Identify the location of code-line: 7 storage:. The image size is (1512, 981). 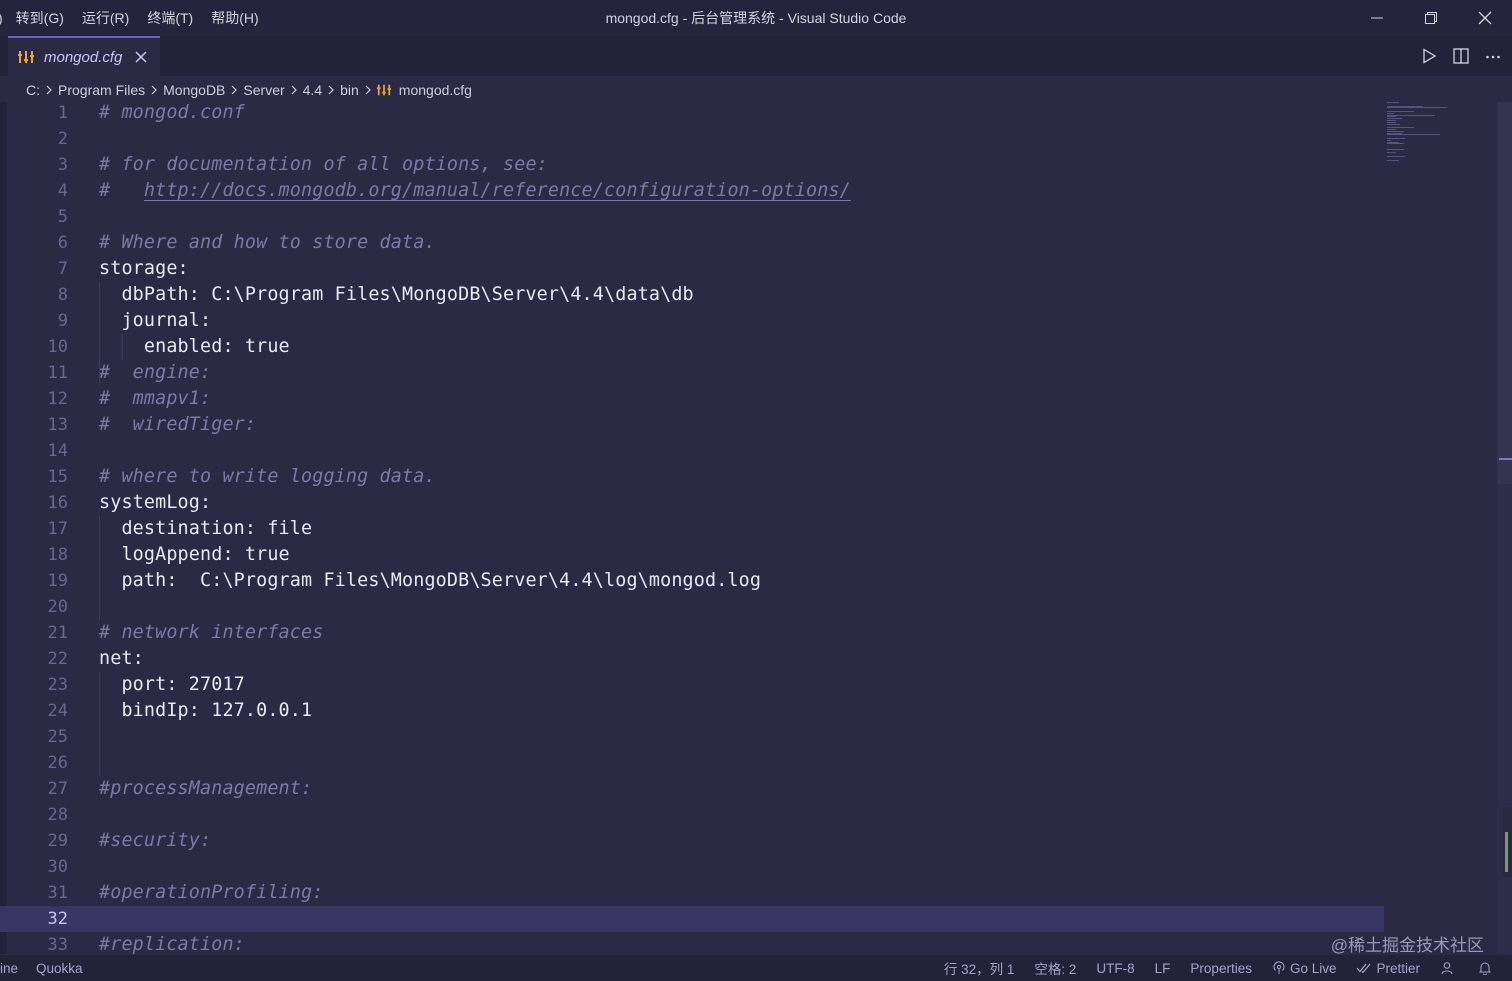
(692, 269).